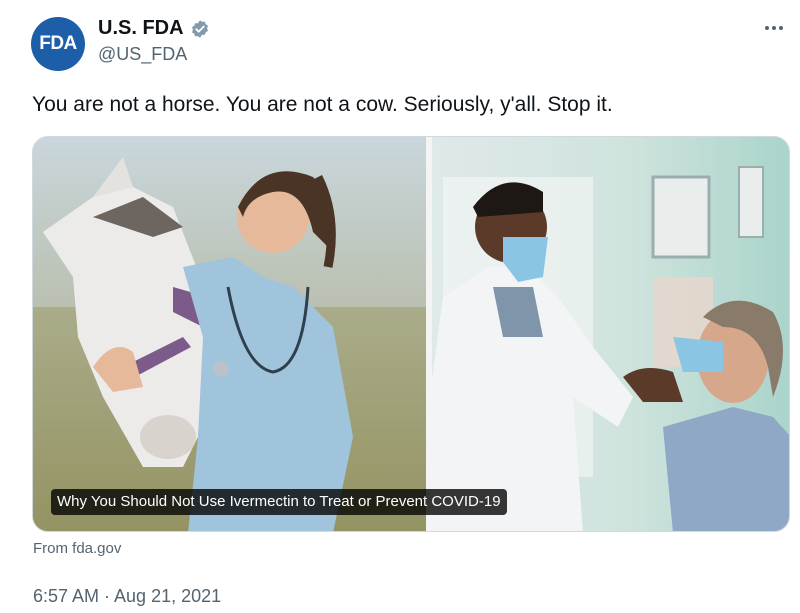 This screenshot has width=800, height=613. I want to click on author-handle: @US_FDA, so click(142, 54).